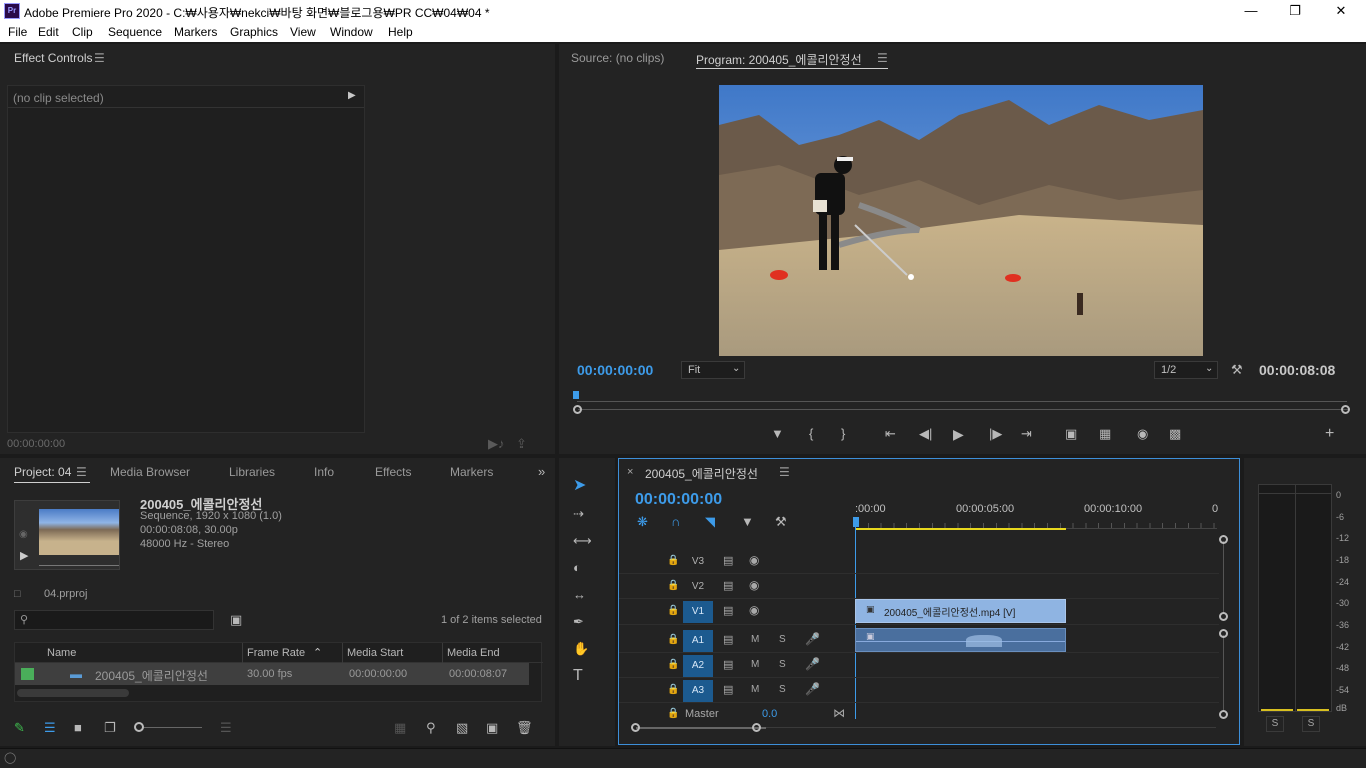  I want to click on mute-button: M, so click(755, 689).